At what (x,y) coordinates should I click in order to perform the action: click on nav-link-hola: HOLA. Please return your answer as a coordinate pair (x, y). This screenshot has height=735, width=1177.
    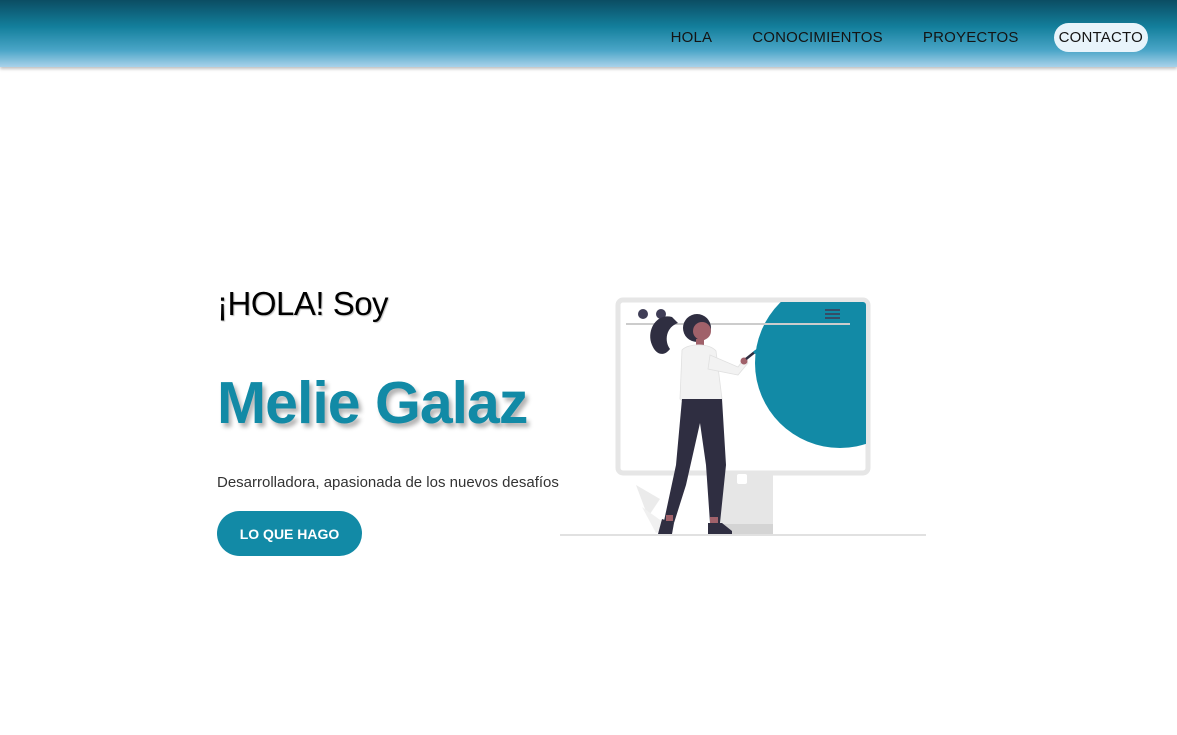
    Looking at the image, I should click on (692, 37).